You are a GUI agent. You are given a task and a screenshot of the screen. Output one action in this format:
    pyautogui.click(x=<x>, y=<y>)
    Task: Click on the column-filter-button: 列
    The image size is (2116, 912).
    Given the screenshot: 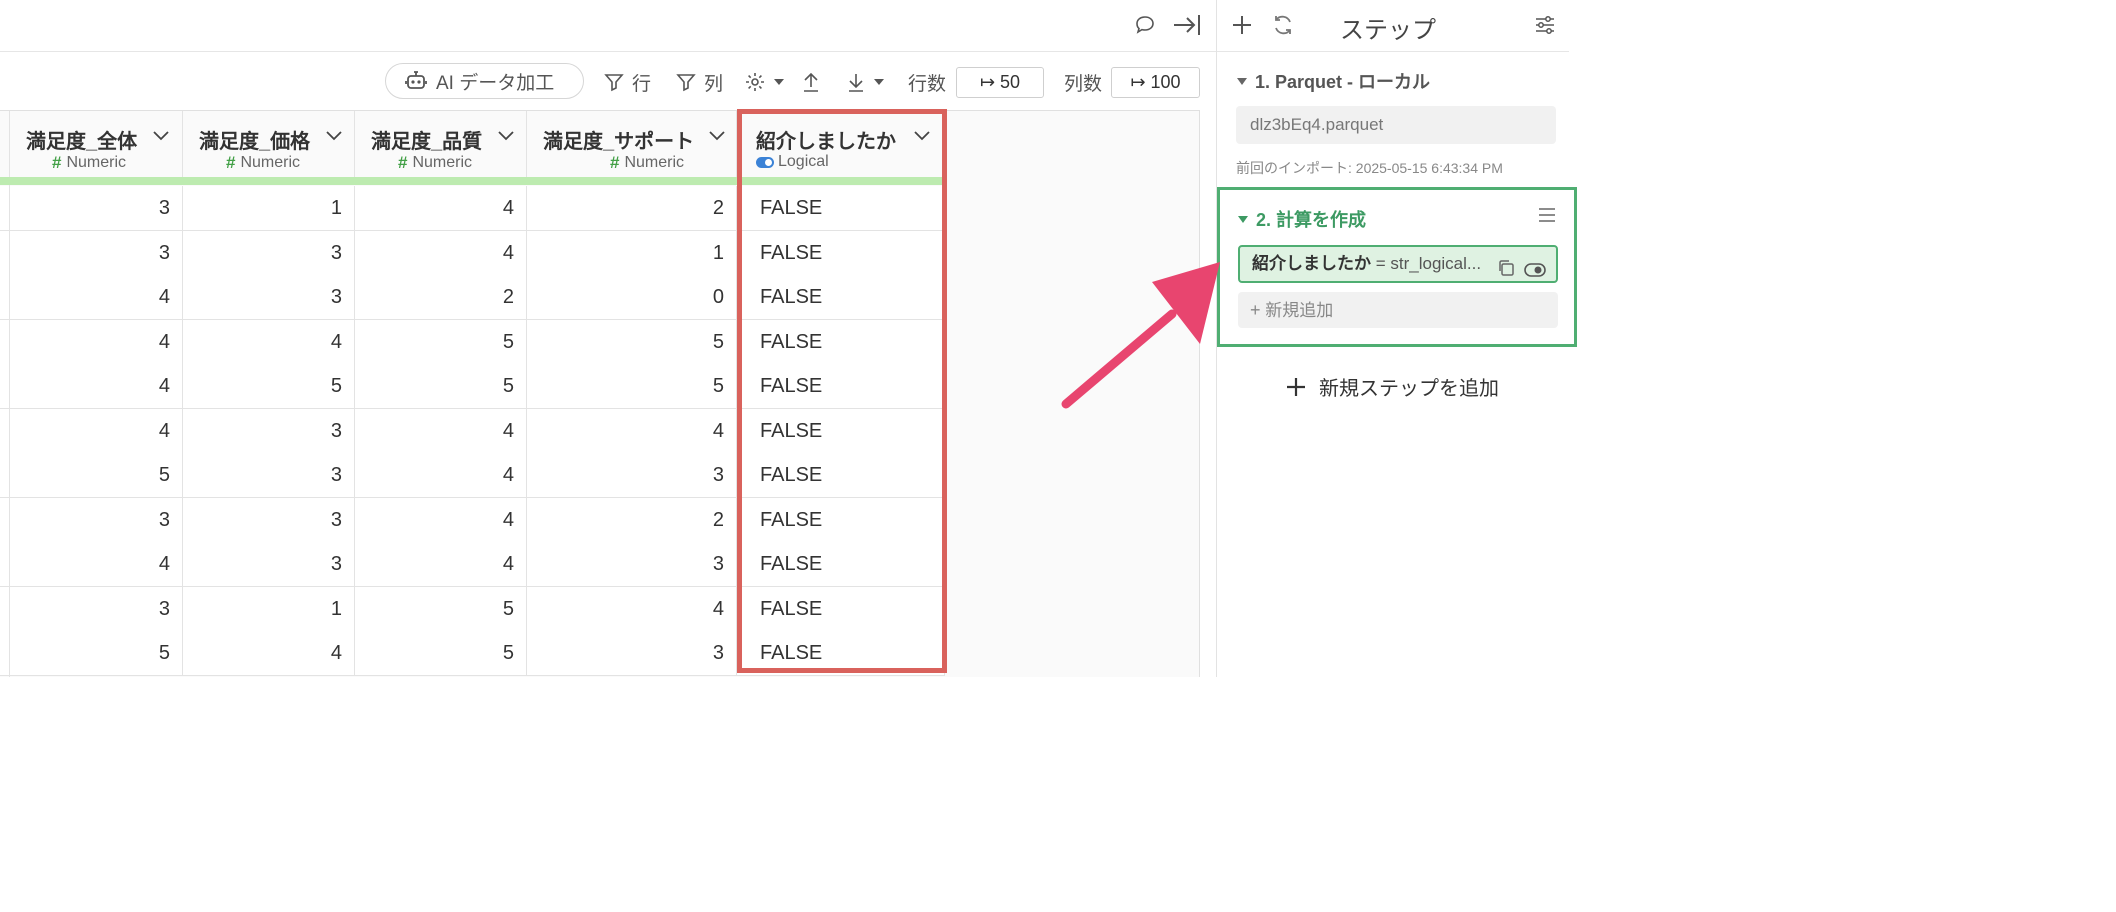 What is the action you would take?
    pyautogui.click(x=699, y=82)
    